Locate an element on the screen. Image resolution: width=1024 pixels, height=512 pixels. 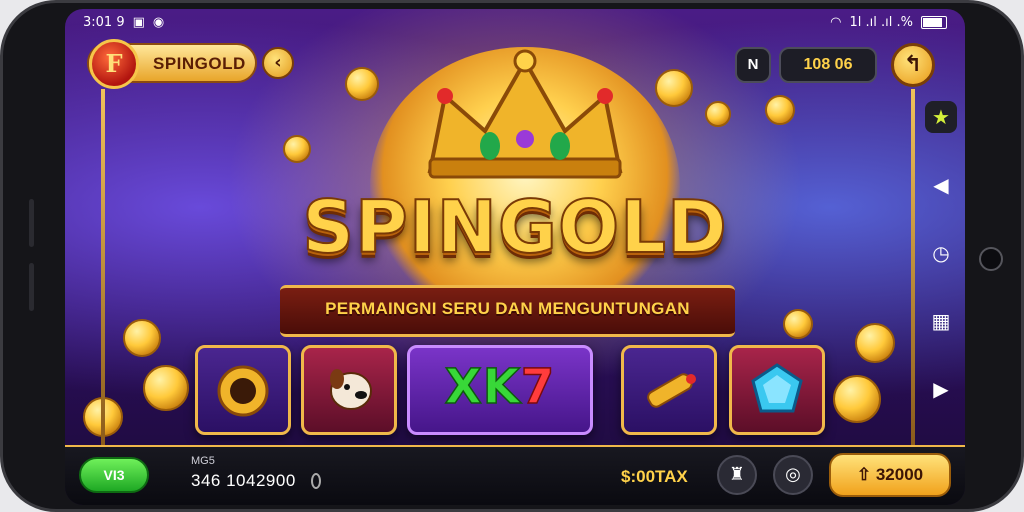
side-button-lower is located at coordinates (31, 287).